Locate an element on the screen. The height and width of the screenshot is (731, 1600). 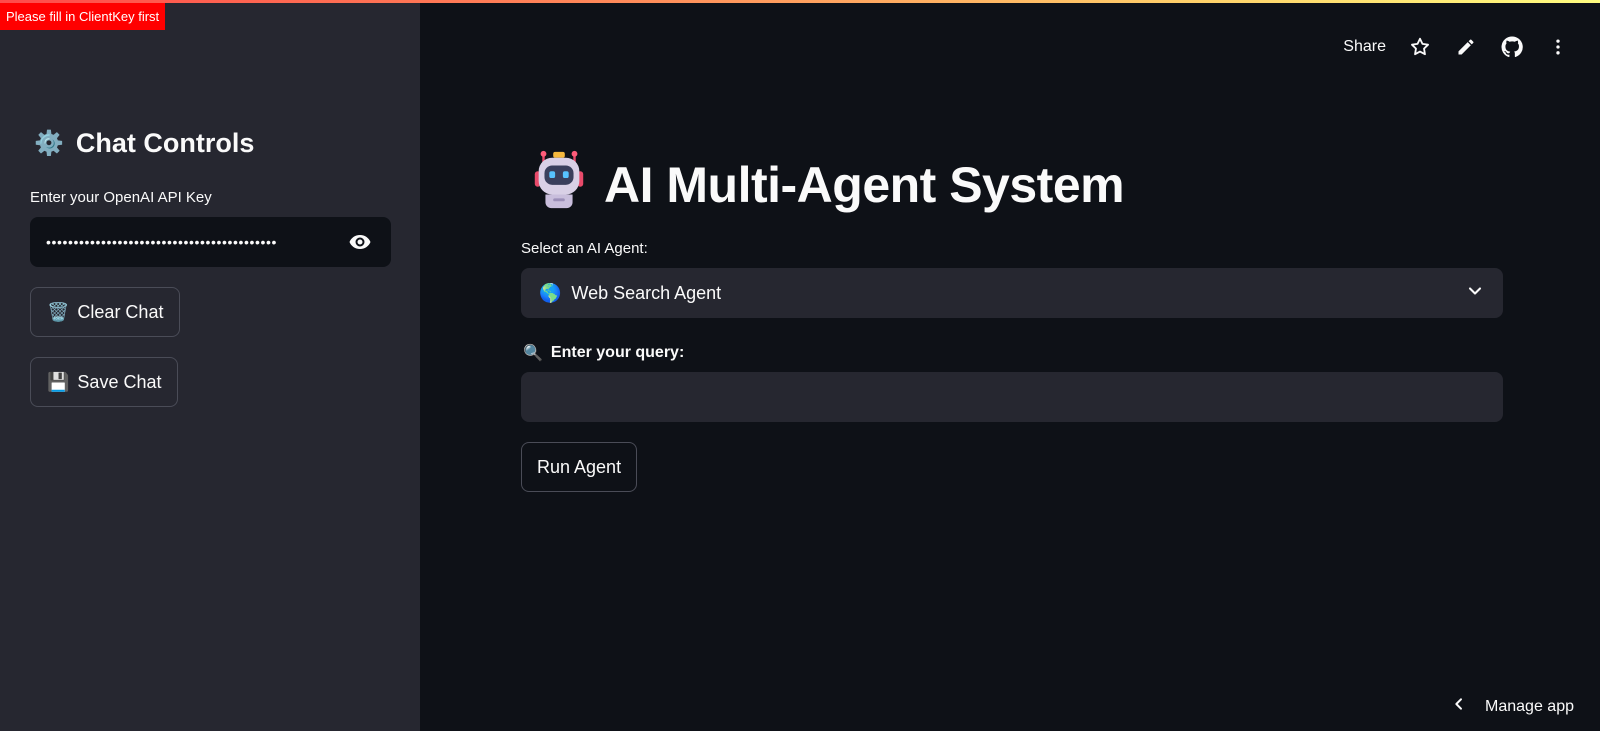
agent-select-label: Select an AI Agent: is located at coordinates (584, 248).